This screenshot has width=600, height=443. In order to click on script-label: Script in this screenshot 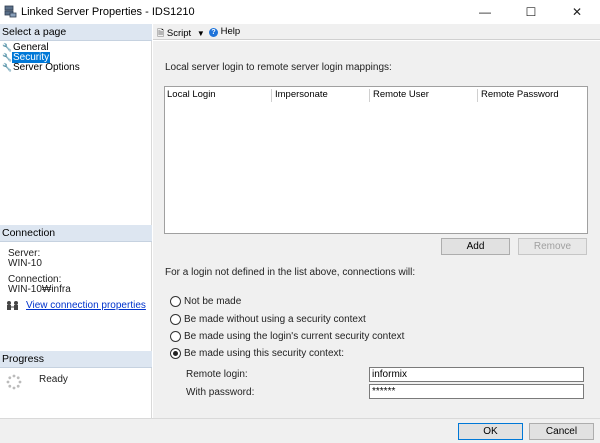, I will do `click(179, 33)`.